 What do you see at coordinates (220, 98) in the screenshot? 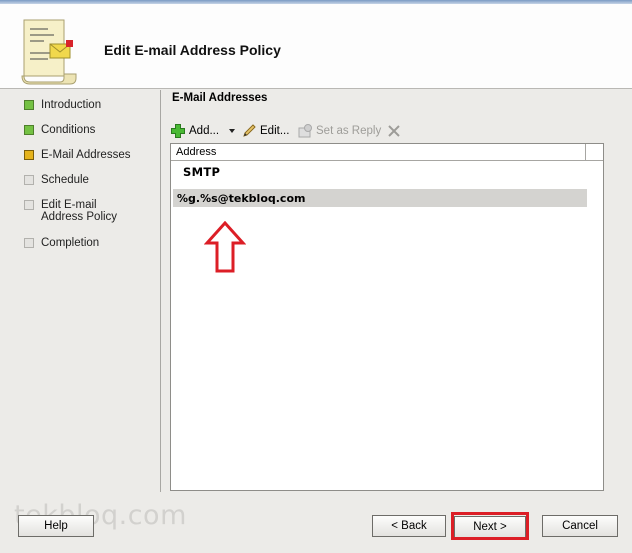
I see `section-title: E-Mail Addresses` at bounding box center [220, 98].